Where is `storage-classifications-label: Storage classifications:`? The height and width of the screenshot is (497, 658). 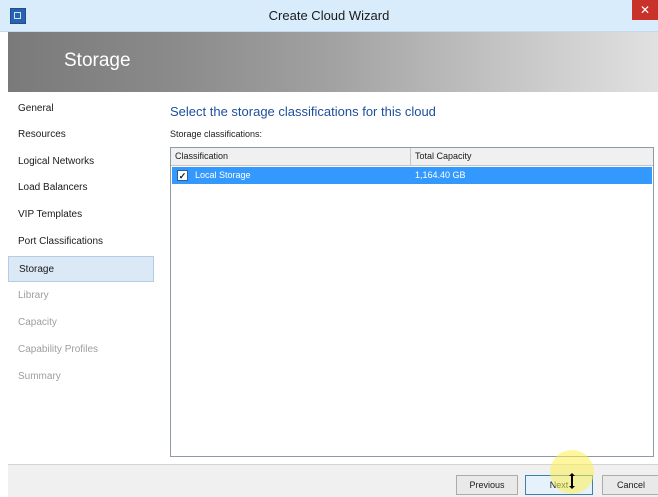
storage-classifications-label: Storage classifications: is located at coordinates (216, 134).